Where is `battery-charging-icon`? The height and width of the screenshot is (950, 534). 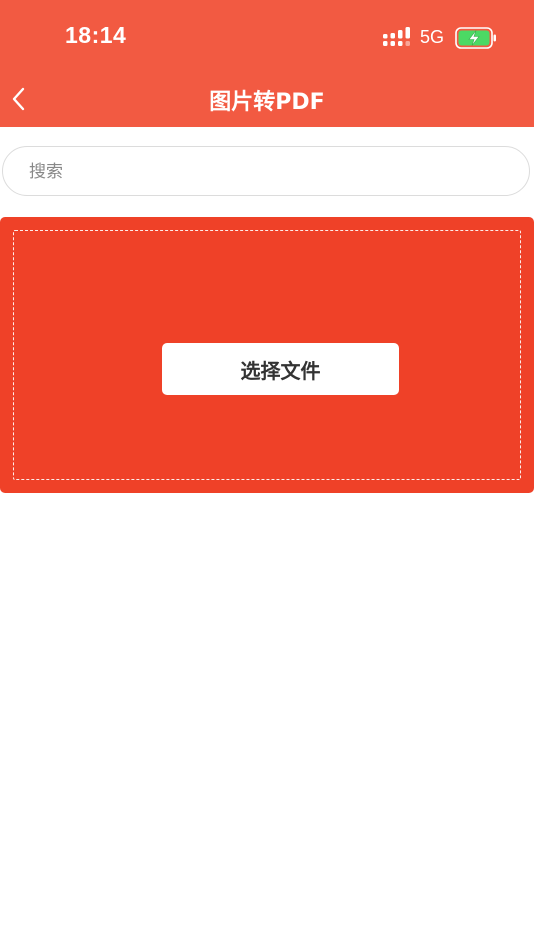 battery-charging-icon is located at coordinates (475, 38).